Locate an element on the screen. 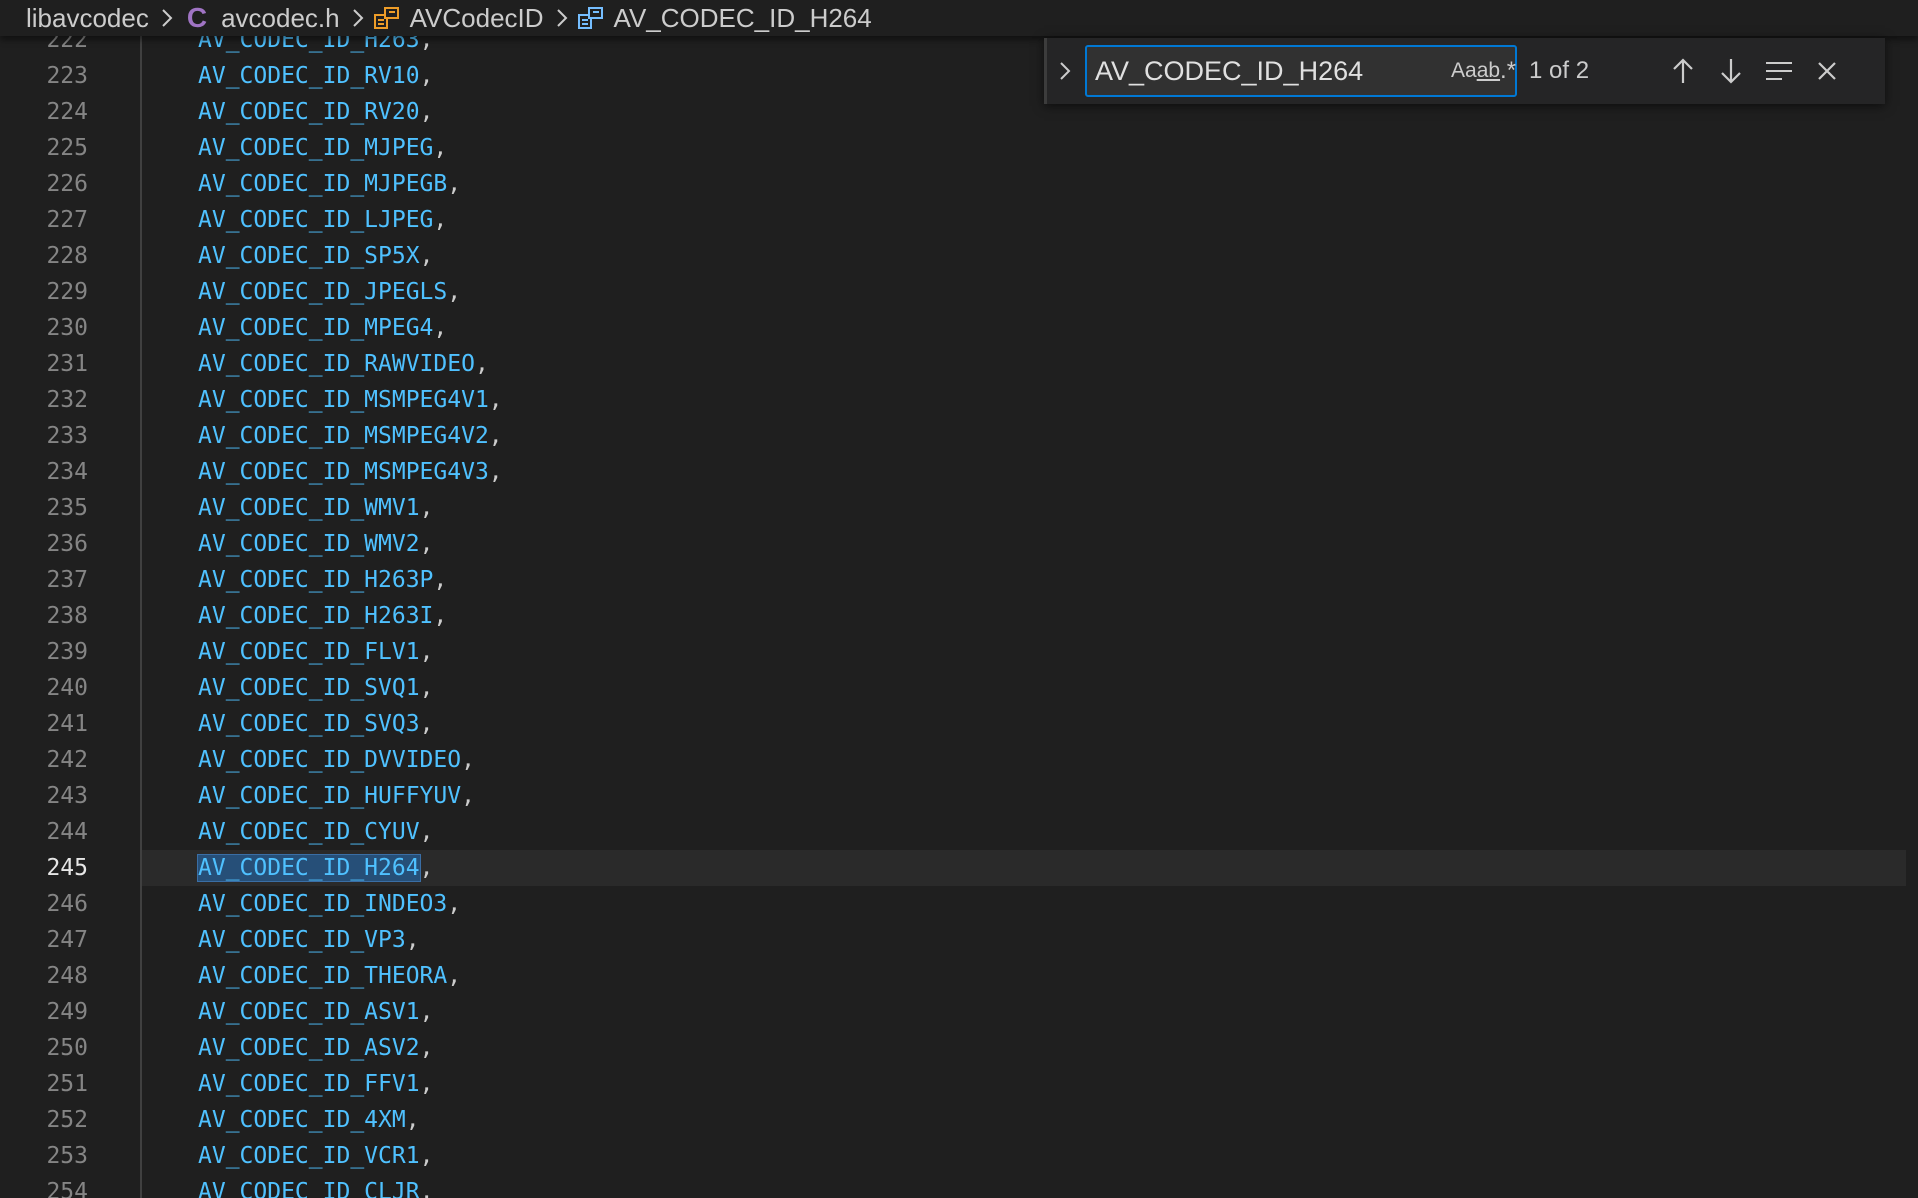 The height and width of the screenshot is (1198, 1918). line-number: 236 is located at coordinates (67, 544).